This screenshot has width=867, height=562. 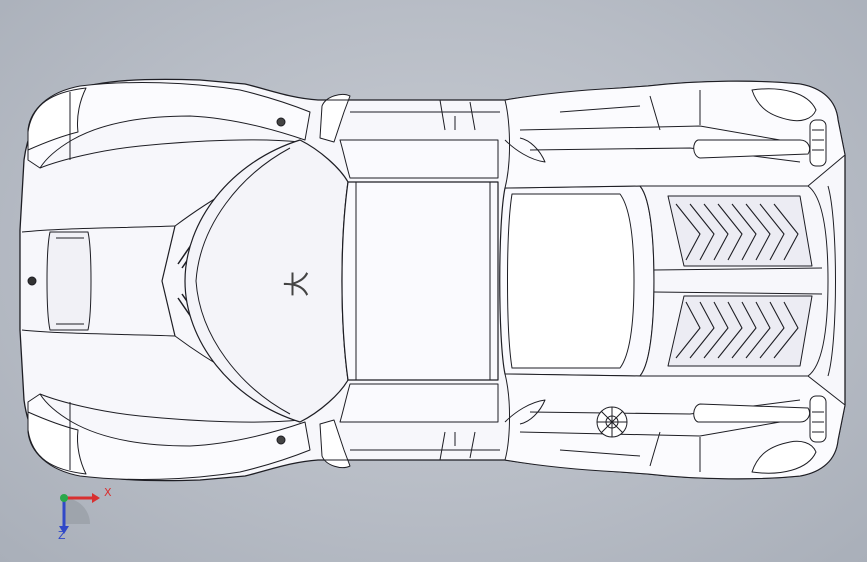 I want to click on exhaust-left, so click(x=818, y=143).